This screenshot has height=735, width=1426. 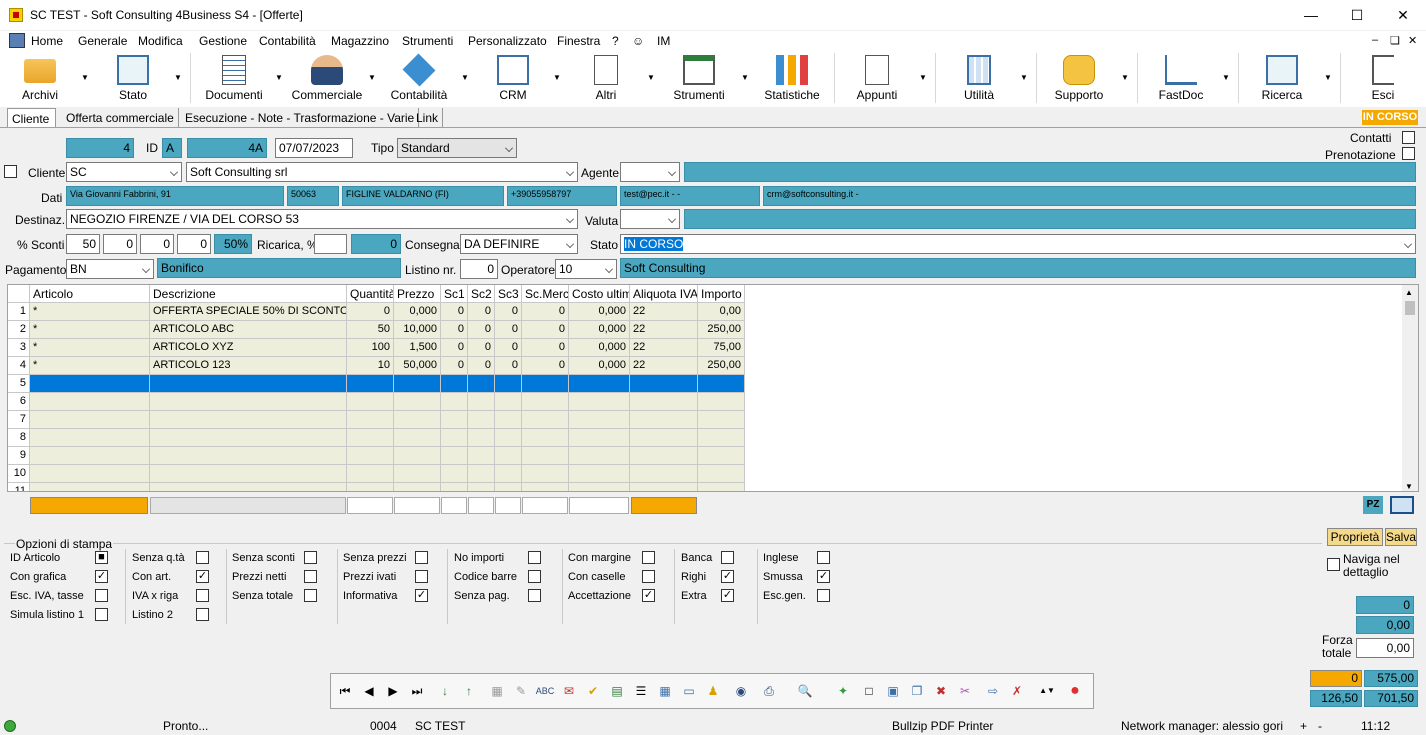 What do you see at coordinates (19, 348) in the screenshot?
I see `row-number: 3` at bounding box center [19, 348].